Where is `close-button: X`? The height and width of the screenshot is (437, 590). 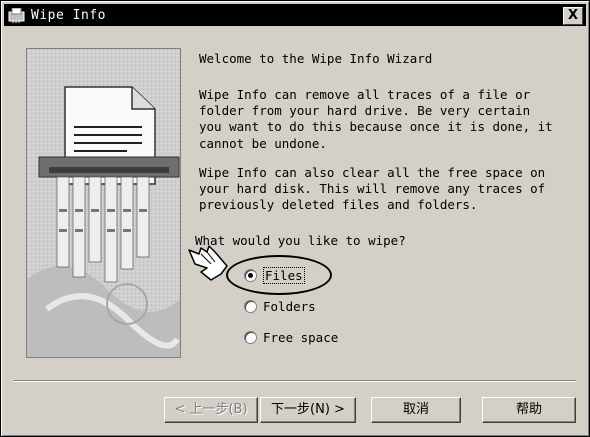 close-button: X is located at coordinates (573, 16).